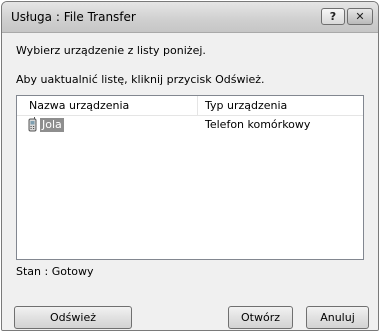 This screenshot has height=334, width=382. Describe the element at coordinates (258, 124) in the screenshot. I see `device-type-cell: Telefon komórkowy` at that location.